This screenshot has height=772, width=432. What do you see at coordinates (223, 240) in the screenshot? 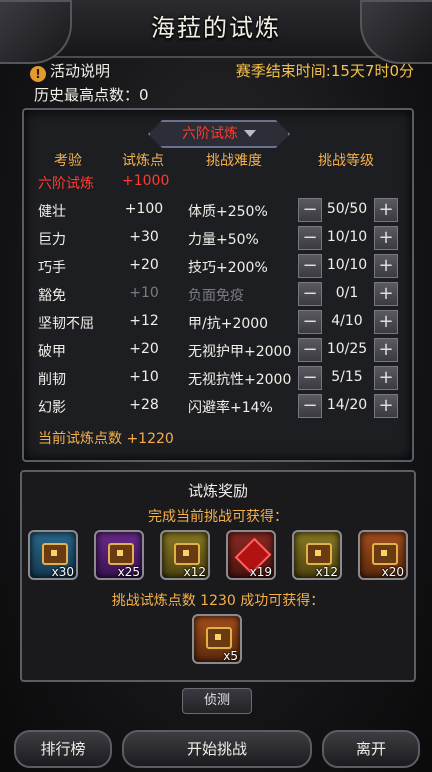
I see `trial-effect: 力量+50%` at bounding box center [223, 240].